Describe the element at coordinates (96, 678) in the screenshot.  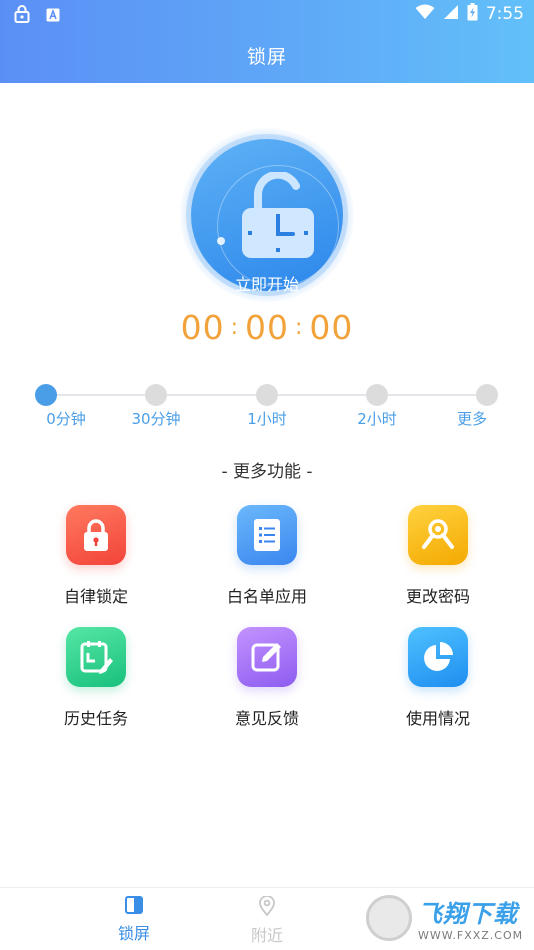
I see `feature-history-tasks: 历史任务` at that location.